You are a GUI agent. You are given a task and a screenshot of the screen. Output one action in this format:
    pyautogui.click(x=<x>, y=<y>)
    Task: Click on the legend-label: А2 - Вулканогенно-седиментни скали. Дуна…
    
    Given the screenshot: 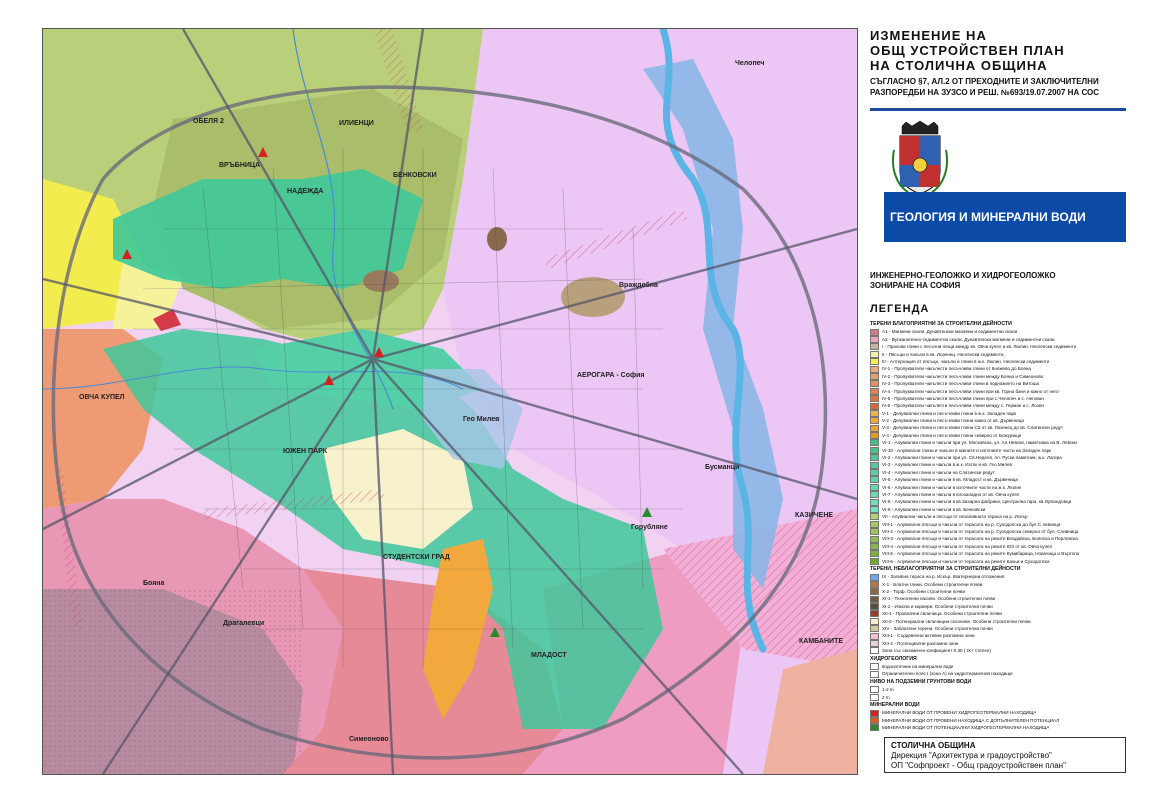 What is the action you would take?
    pyautogui.click(x=968, y=339)
    